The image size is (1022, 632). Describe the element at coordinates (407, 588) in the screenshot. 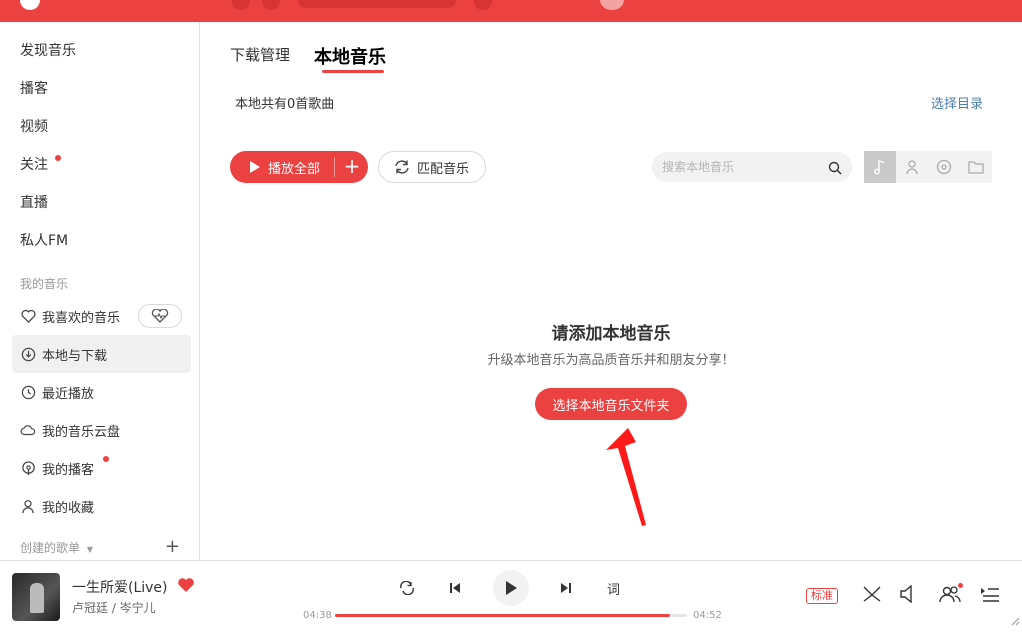

I see `loop-icon` at that location.